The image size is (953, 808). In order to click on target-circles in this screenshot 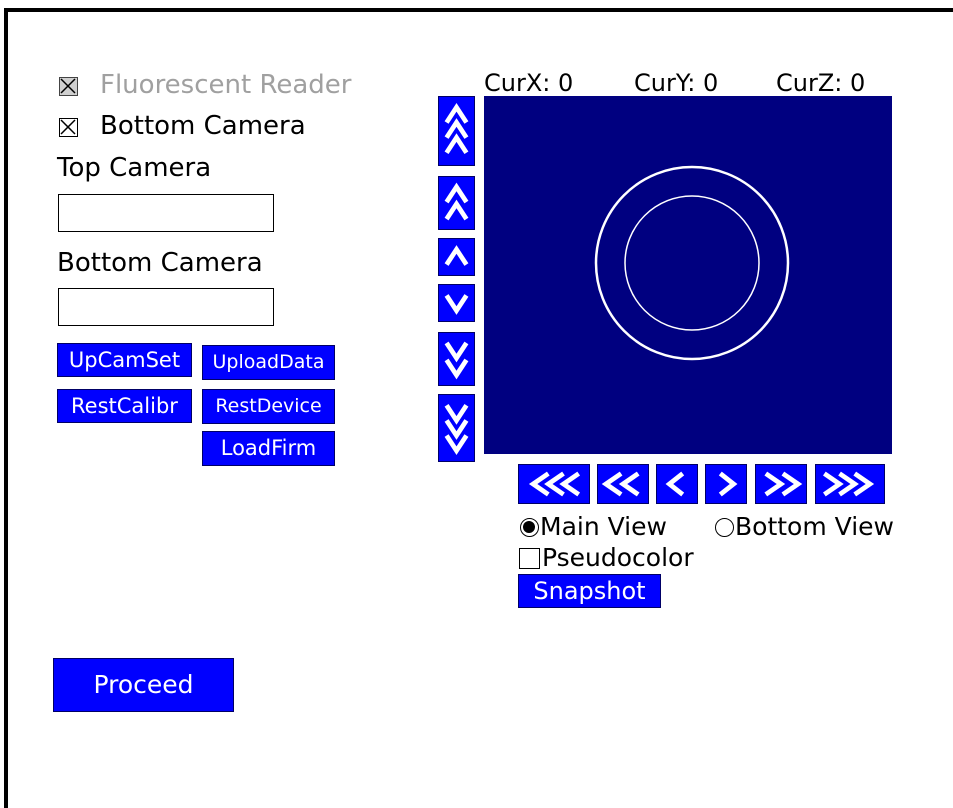, I will do `click(692, 263)`.